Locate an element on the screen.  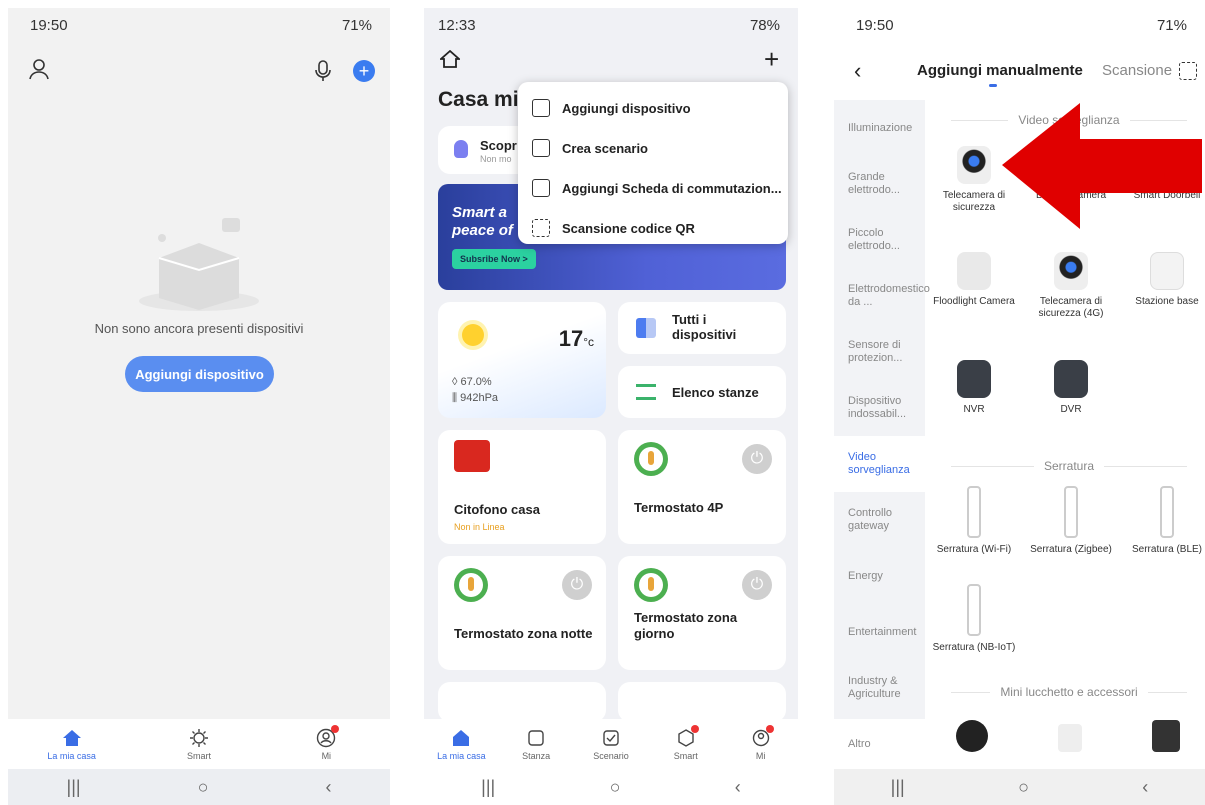
tab-label: Smart is located at coordinates (685, 756).